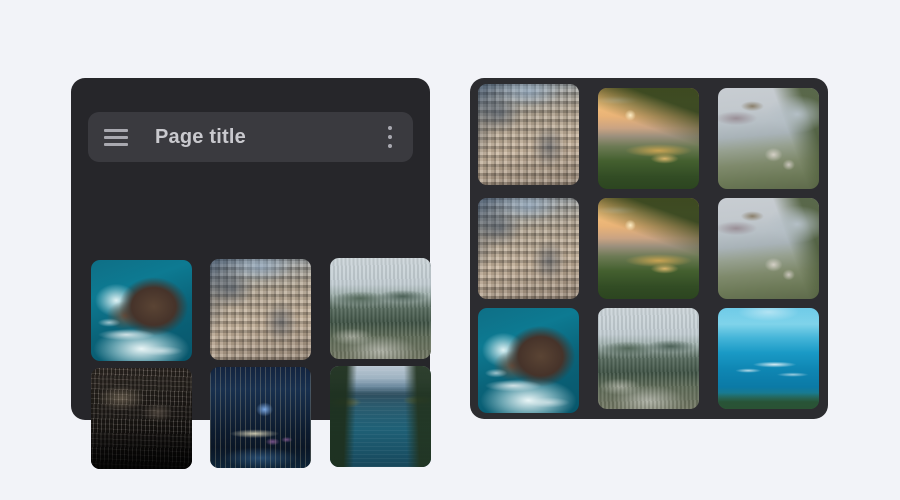 This screenshot has width=900, height=500. I want to click on photo-lake, so click(380, 416).